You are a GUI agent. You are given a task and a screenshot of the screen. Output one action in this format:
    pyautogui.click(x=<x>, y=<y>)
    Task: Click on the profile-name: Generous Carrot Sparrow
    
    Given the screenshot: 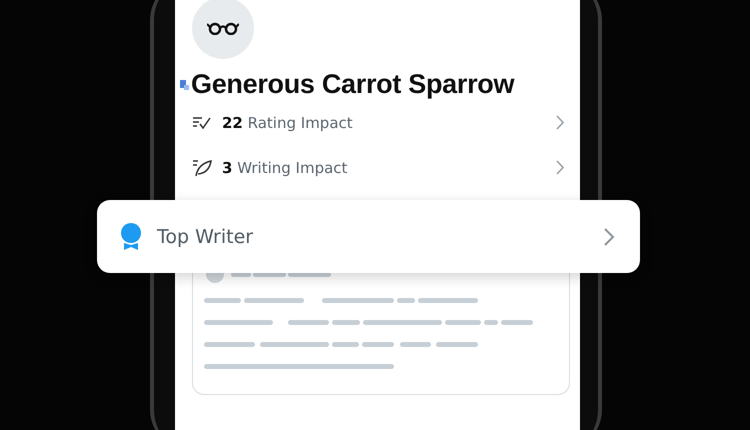 What is the action you would take?
    pyautogui.click(x=352, y=84)
    